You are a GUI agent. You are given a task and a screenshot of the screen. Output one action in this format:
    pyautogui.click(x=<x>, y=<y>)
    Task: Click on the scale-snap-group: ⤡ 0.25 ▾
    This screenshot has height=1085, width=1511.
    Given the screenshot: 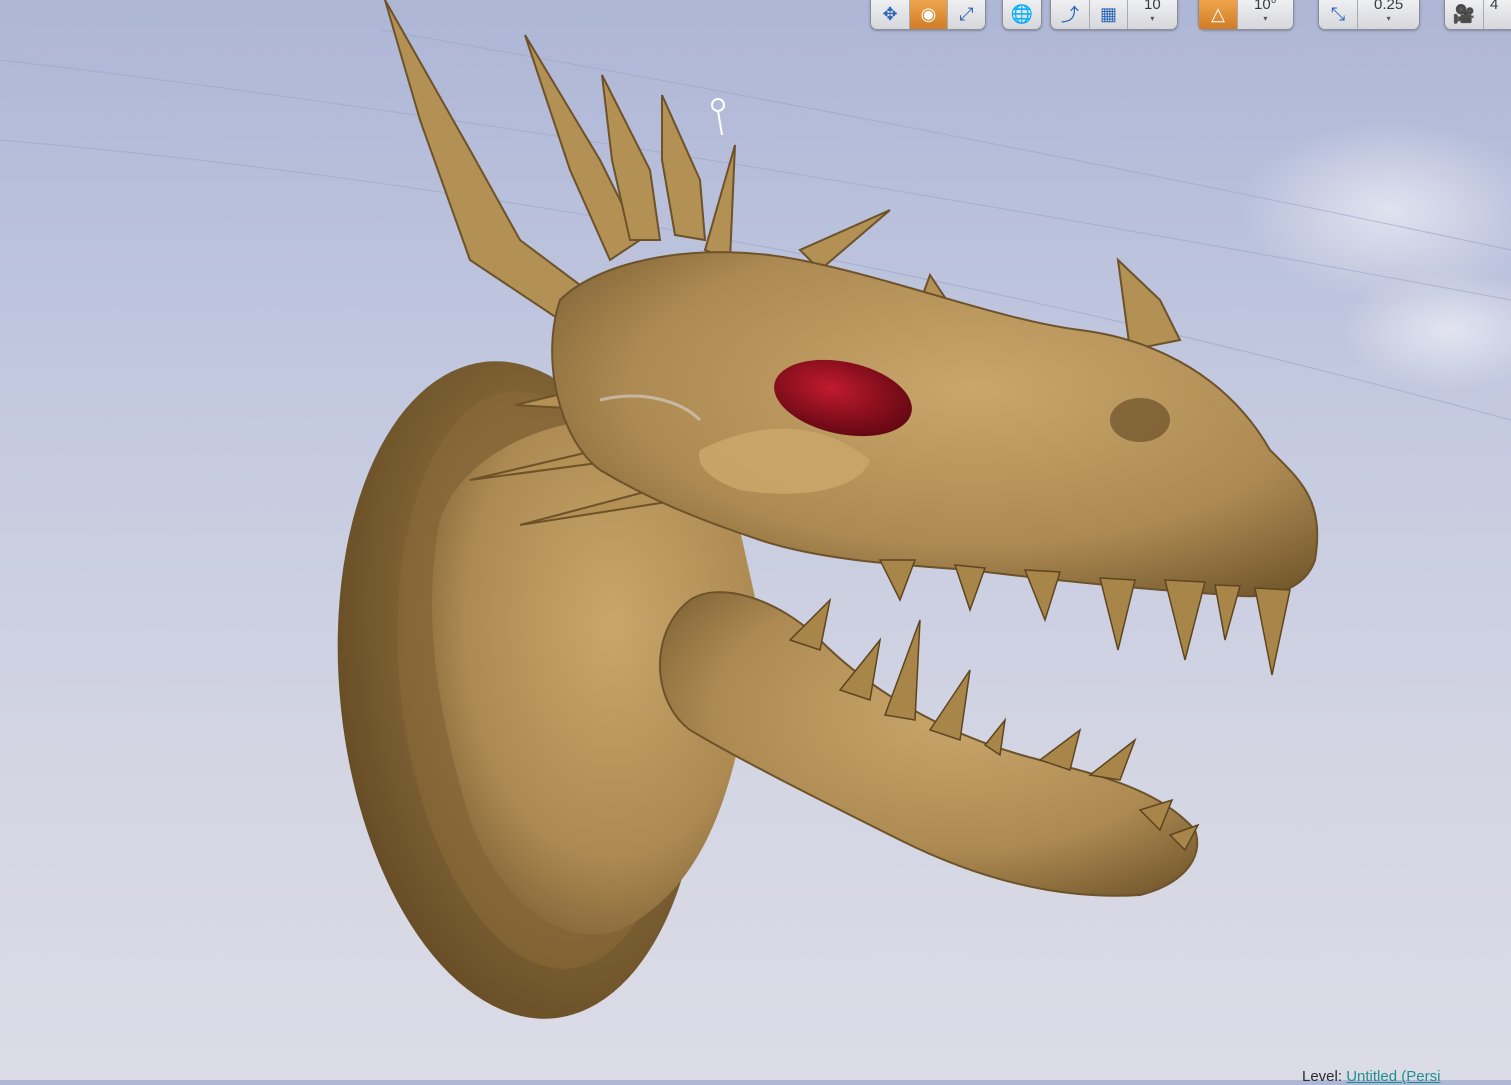 What is the action you would take?
    pyautogui.click(x=1369, y=15)
    